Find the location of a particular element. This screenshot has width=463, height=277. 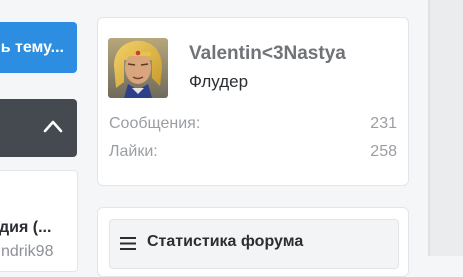

forum-stats-title: Статистика форума is located at coordinates (225, 241).